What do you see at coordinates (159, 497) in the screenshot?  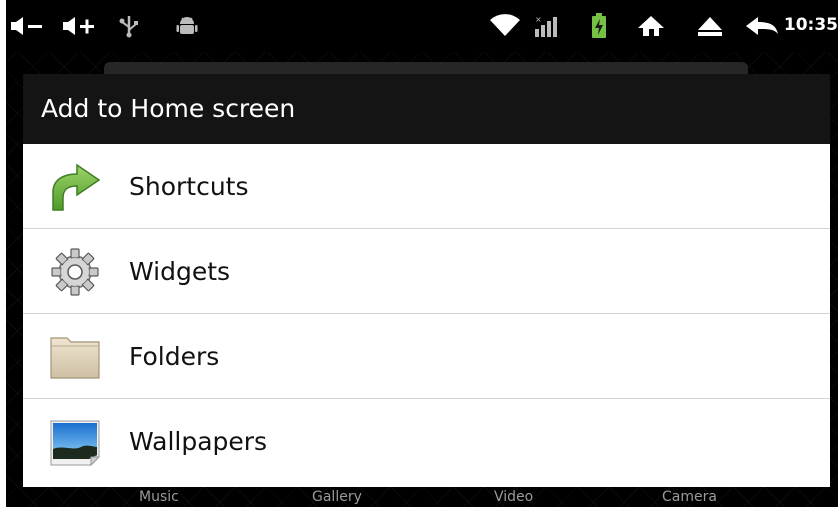 I see `dock-label-music: Music` at bounding box center [159, 497].